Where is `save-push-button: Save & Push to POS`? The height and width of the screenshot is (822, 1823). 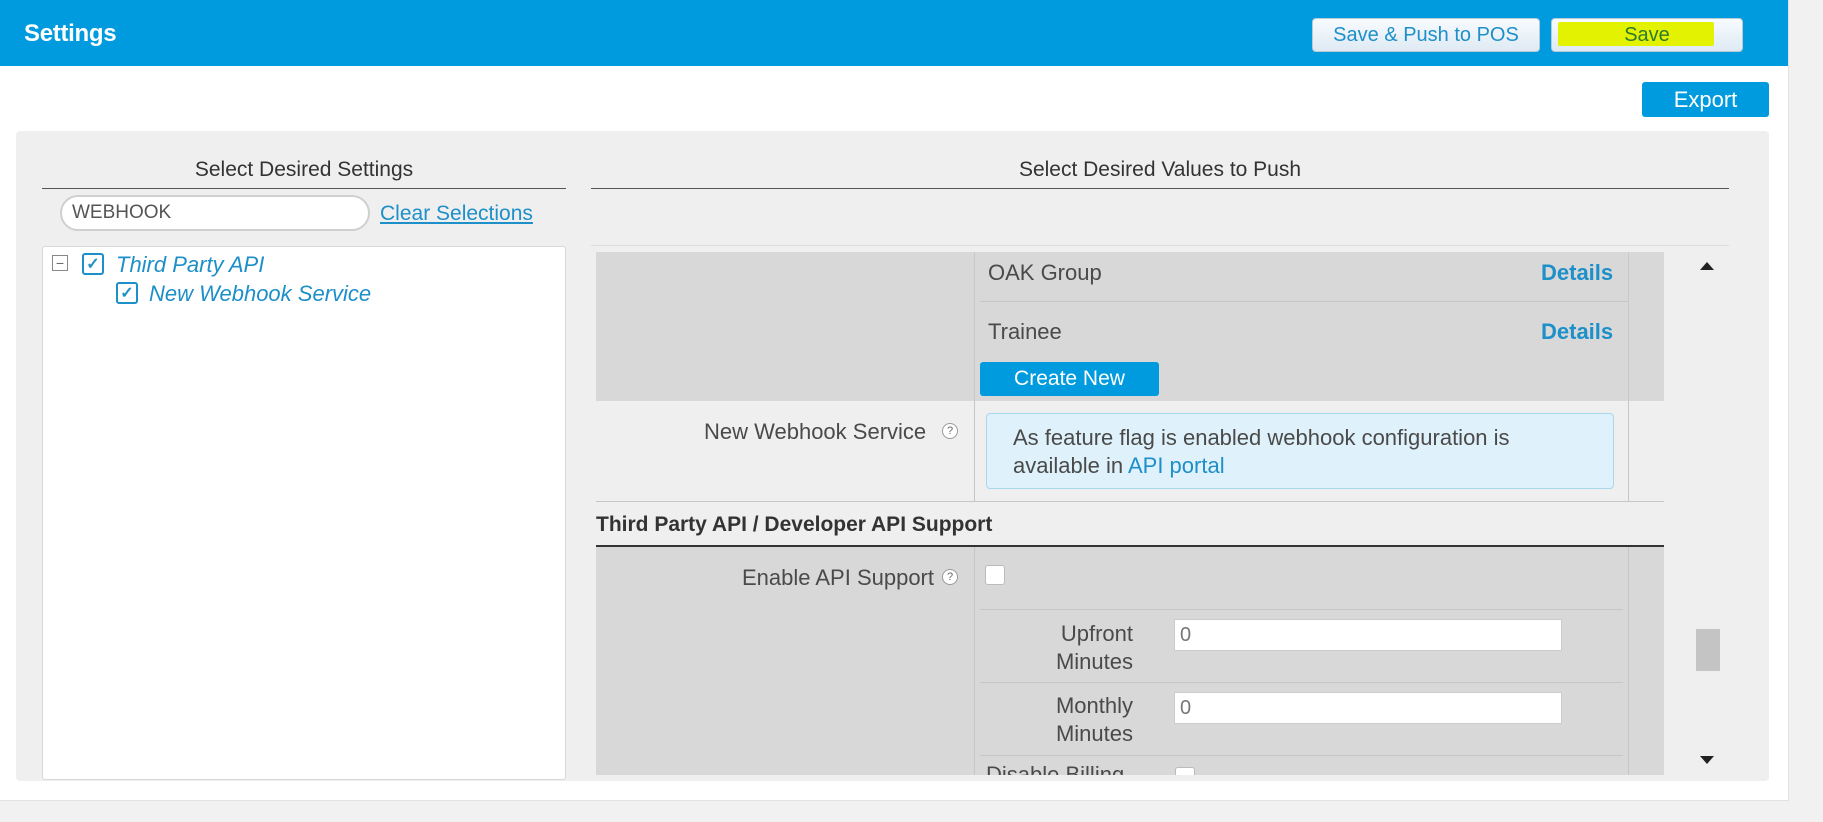
save-push-button: Save & Push to POS is located at coordinates (1426, 35).